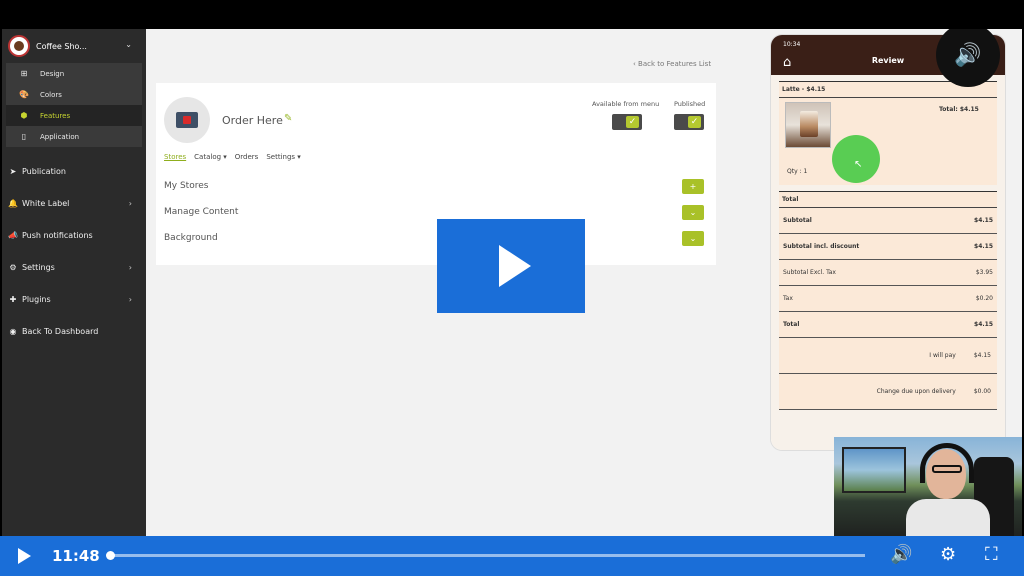  What do you see at coordinates (888, 325) in the screenshot?
I see `line-total: Total $4.15` at bounding box center [888, 325].